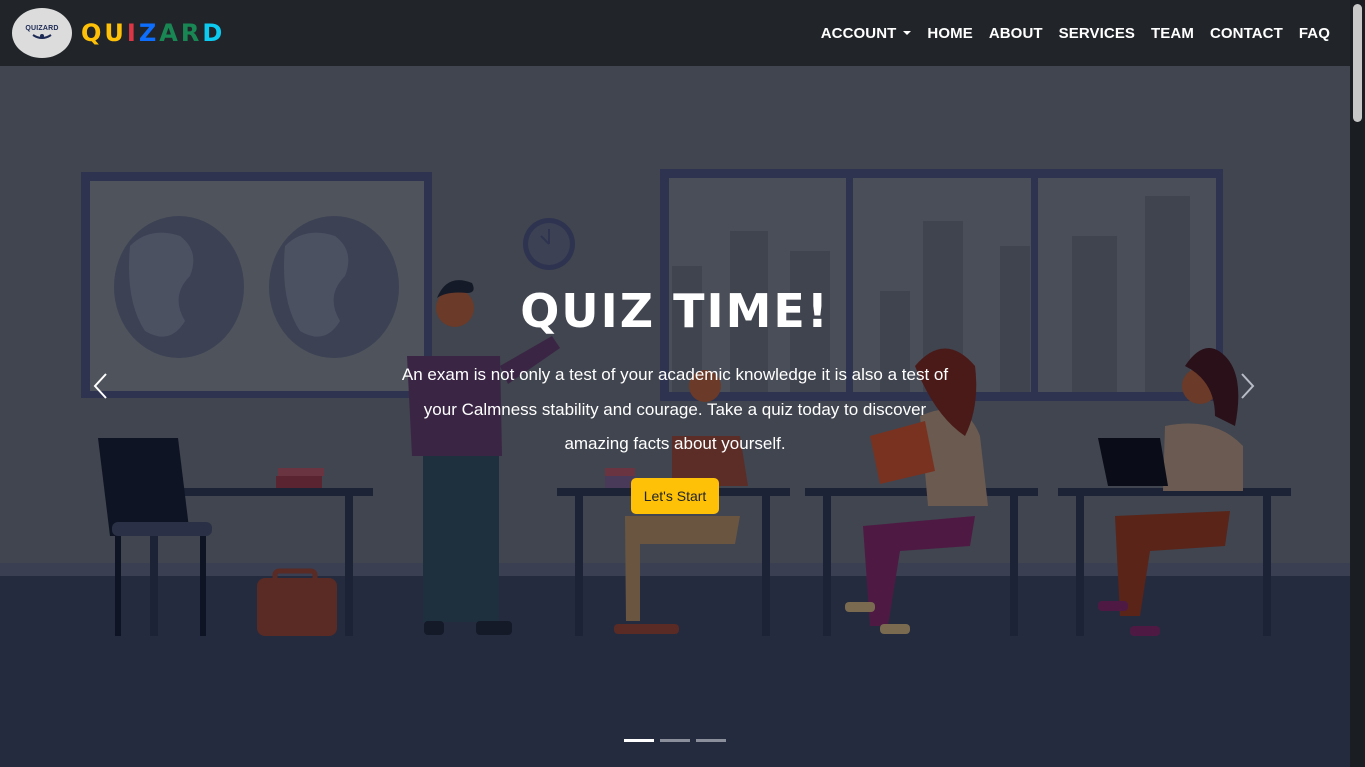  Describe the element at coordinates (1357, 63) in the screenshot. I see `scrollbar-thumb` at that location.